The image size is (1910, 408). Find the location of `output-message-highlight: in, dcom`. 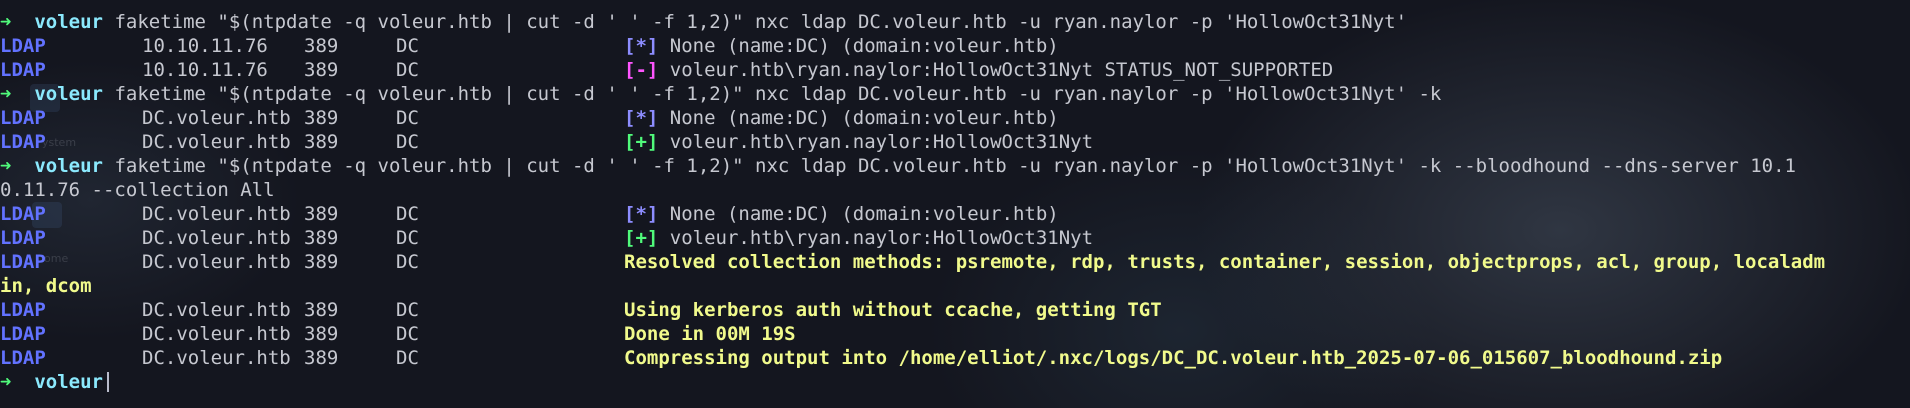

output-message-highlight: in, dcom is located at coordinates (46, 286).